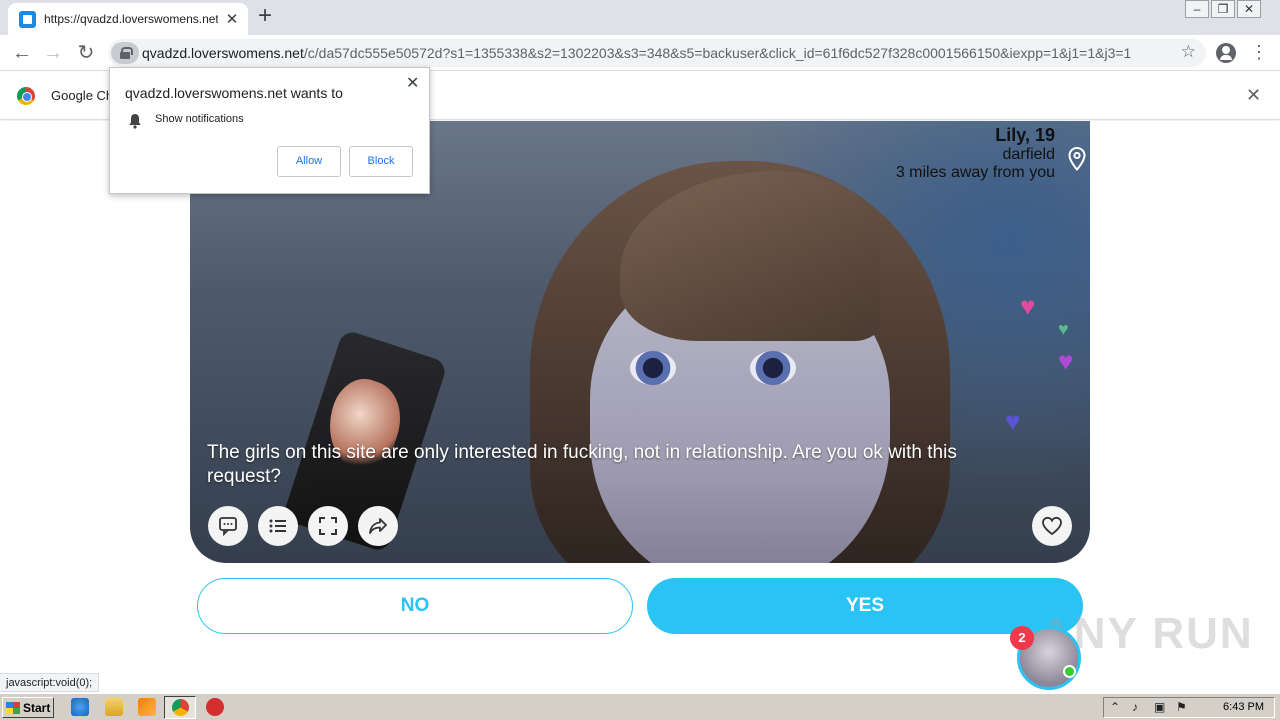 Image resolution: width=1280 pixels, height=720 pixels. Describe the element at coordinates (653, 368) in the screenshot. I see `photo-eye-left` at that location.